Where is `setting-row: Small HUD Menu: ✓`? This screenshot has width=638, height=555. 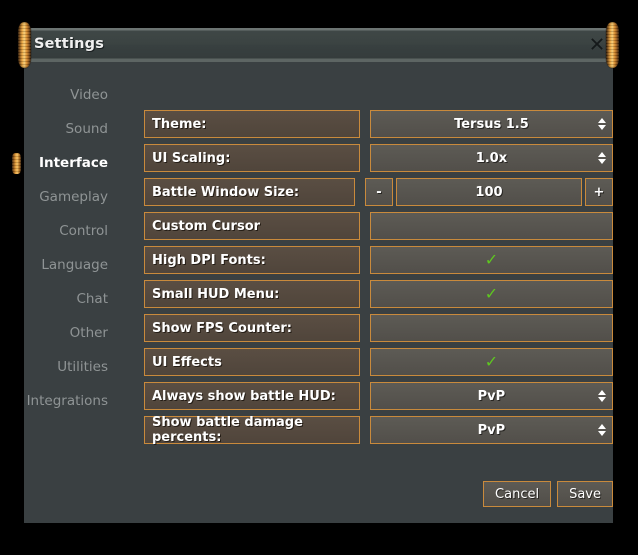
setting-row: Small HUD Menu: ✓ is located at coordinates (367, 294).